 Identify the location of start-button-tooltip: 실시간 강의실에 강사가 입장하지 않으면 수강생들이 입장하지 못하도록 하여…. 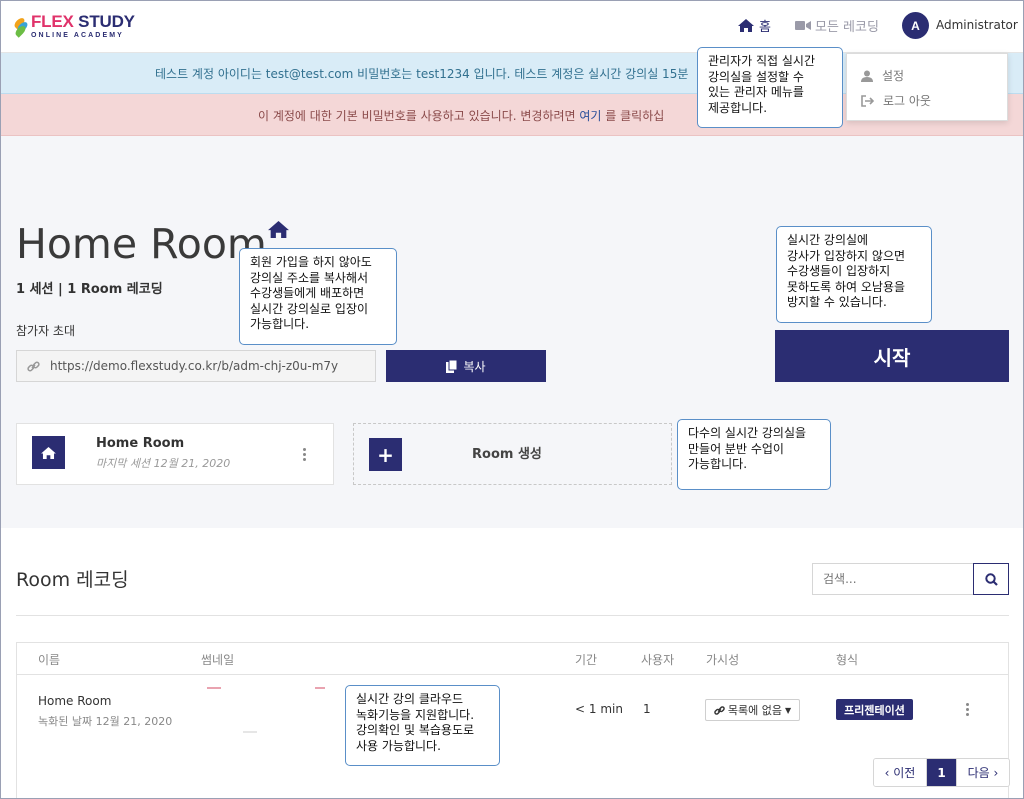
(854, 274).